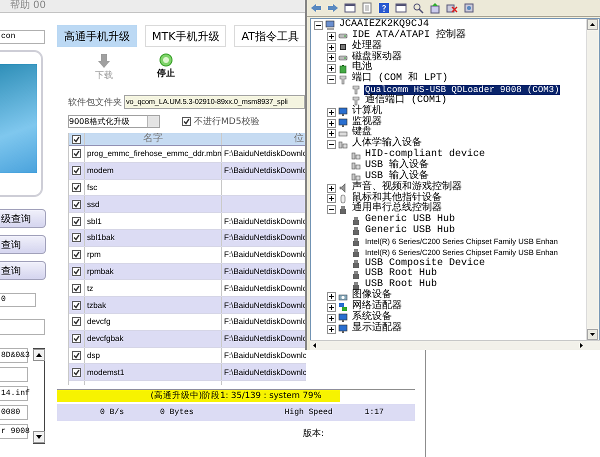 The height and width of the screenshot is (457, 600). What do you see at coordinates (343, 188) in the screenshot?
I see `speaker-icon` at bounding box center [343, 188].